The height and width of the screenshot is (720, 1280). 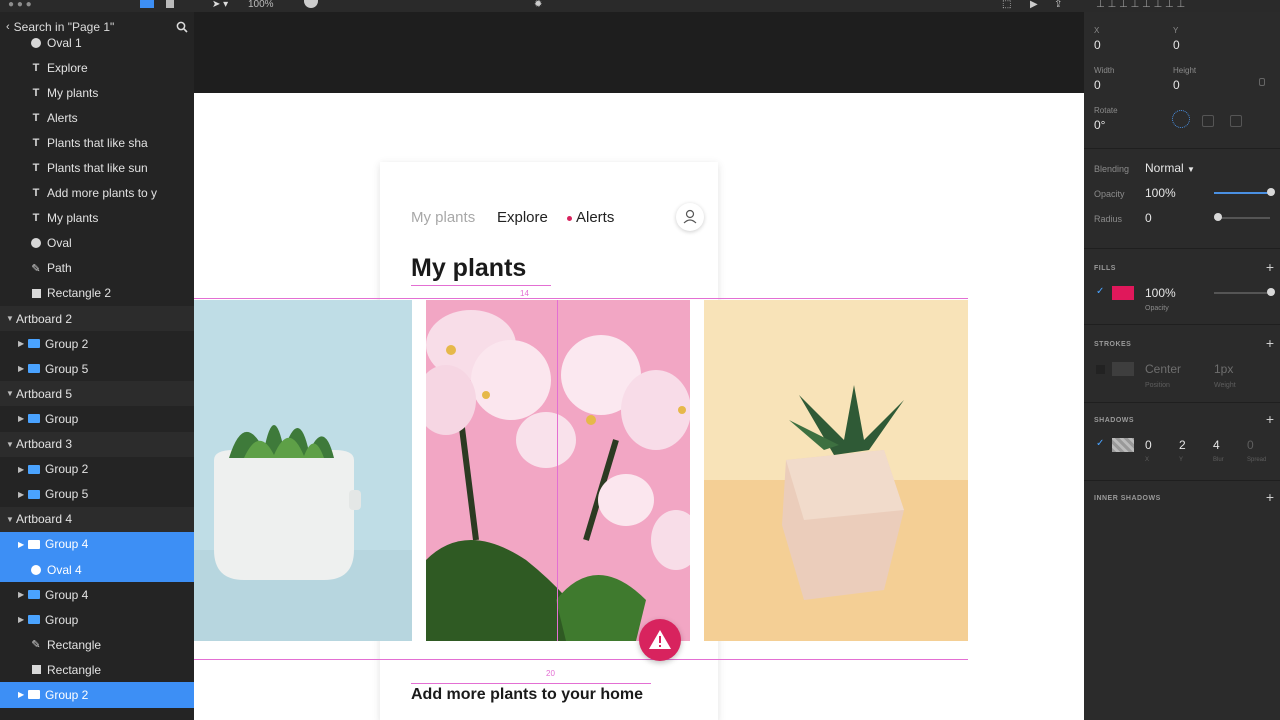 I want to click on fill-enabled-check-icon: ✓, so click(x=1100, y=291).